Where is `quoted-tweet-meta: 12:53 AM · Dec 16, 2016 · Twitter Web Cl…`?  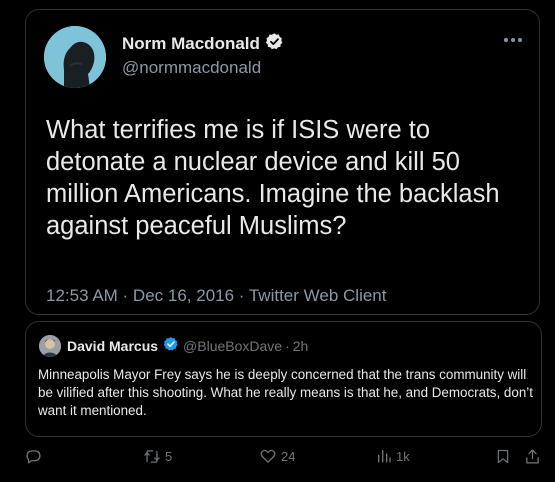
quoted-tweet-meta: 12:53 AM · Dec 16, 2016 · Twitter Web Cl… is located at coordinates (216, 295).